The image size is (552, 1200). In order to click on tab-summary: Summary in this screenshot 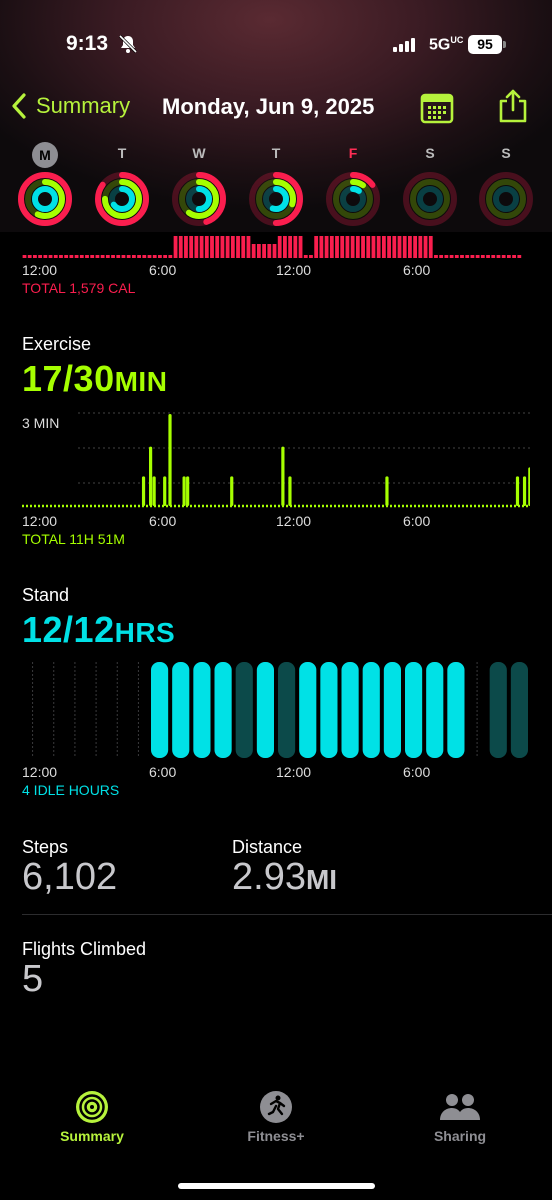, I will do `click(92, 1117)`.